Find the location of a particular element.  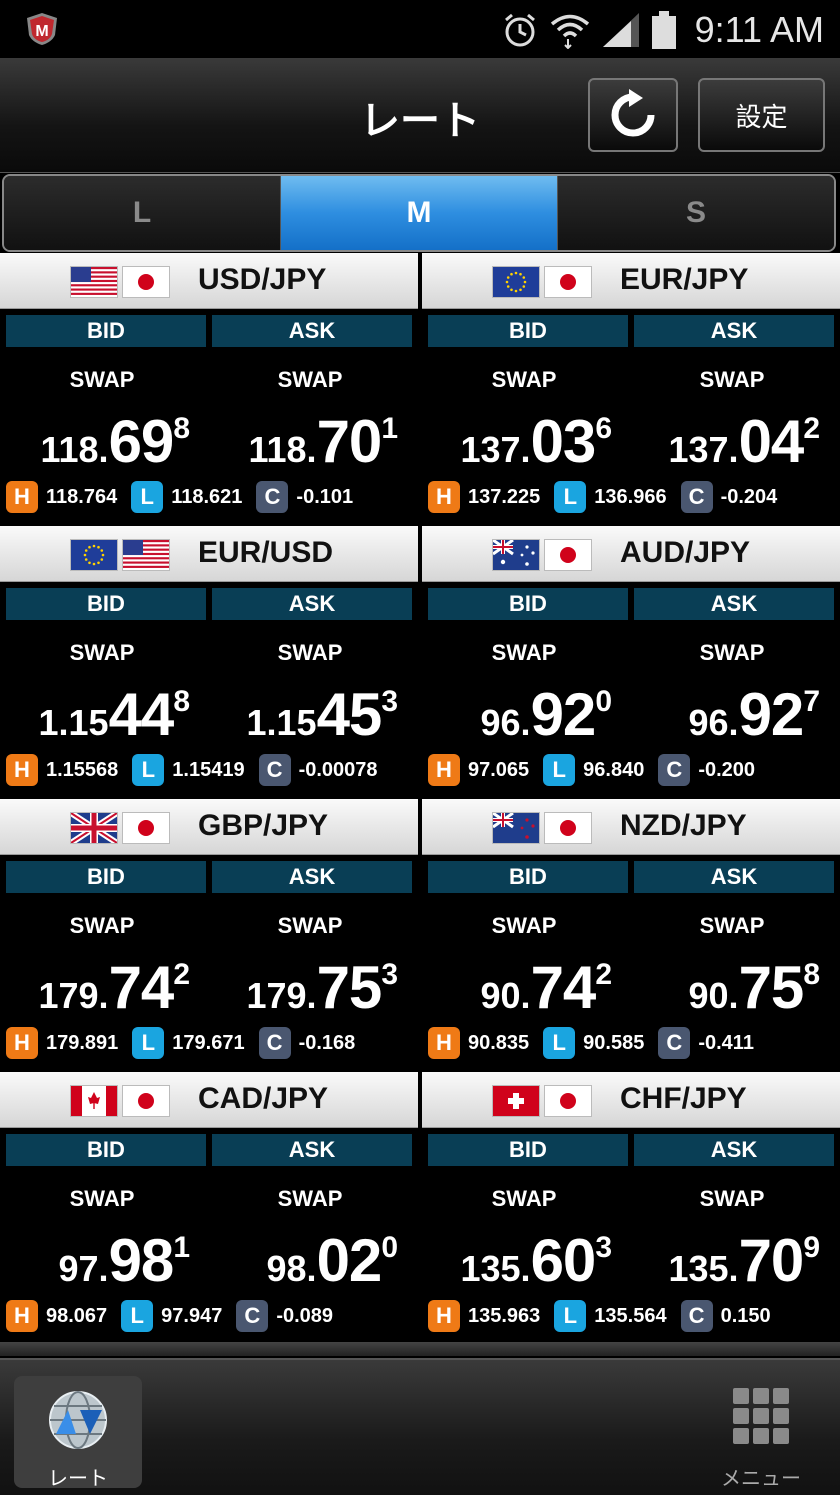

bid-price: 179.742 is located at coordinates (95, 987).